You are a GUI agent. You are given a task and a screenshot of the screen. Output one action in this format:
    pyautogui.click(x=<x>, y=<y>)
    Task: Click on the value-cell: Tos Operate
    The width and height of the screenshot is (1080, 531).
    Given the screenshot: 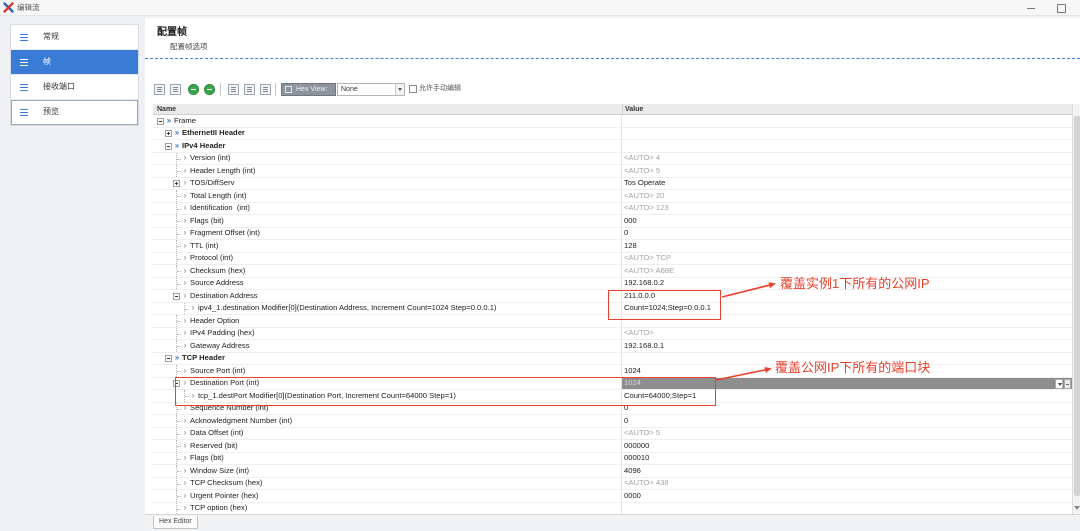 What is the action you would take?
    pyautogui.click(x=847, y=184)
    